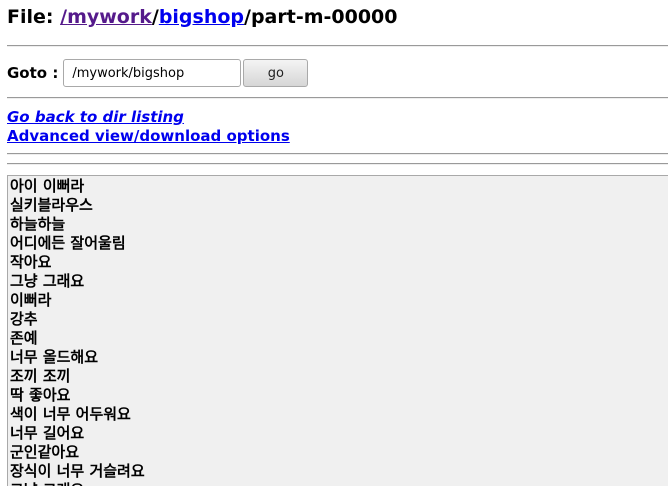 This screenshot has width=668, height=486. Describe the element at coordinates (33, 73) in the screenshot. I see `goto-label: Goto :` at that location.